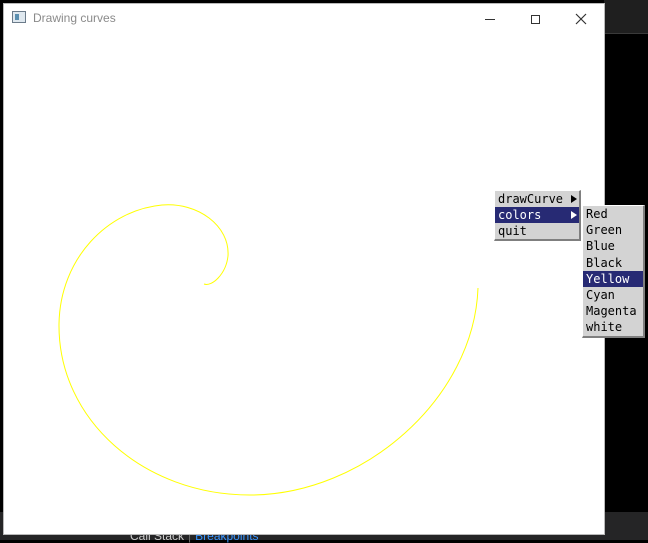 The height and width of the screenshot is (543, 648). I want to click on menu-item-drawcurve: drawCurve, so click(537, 199).